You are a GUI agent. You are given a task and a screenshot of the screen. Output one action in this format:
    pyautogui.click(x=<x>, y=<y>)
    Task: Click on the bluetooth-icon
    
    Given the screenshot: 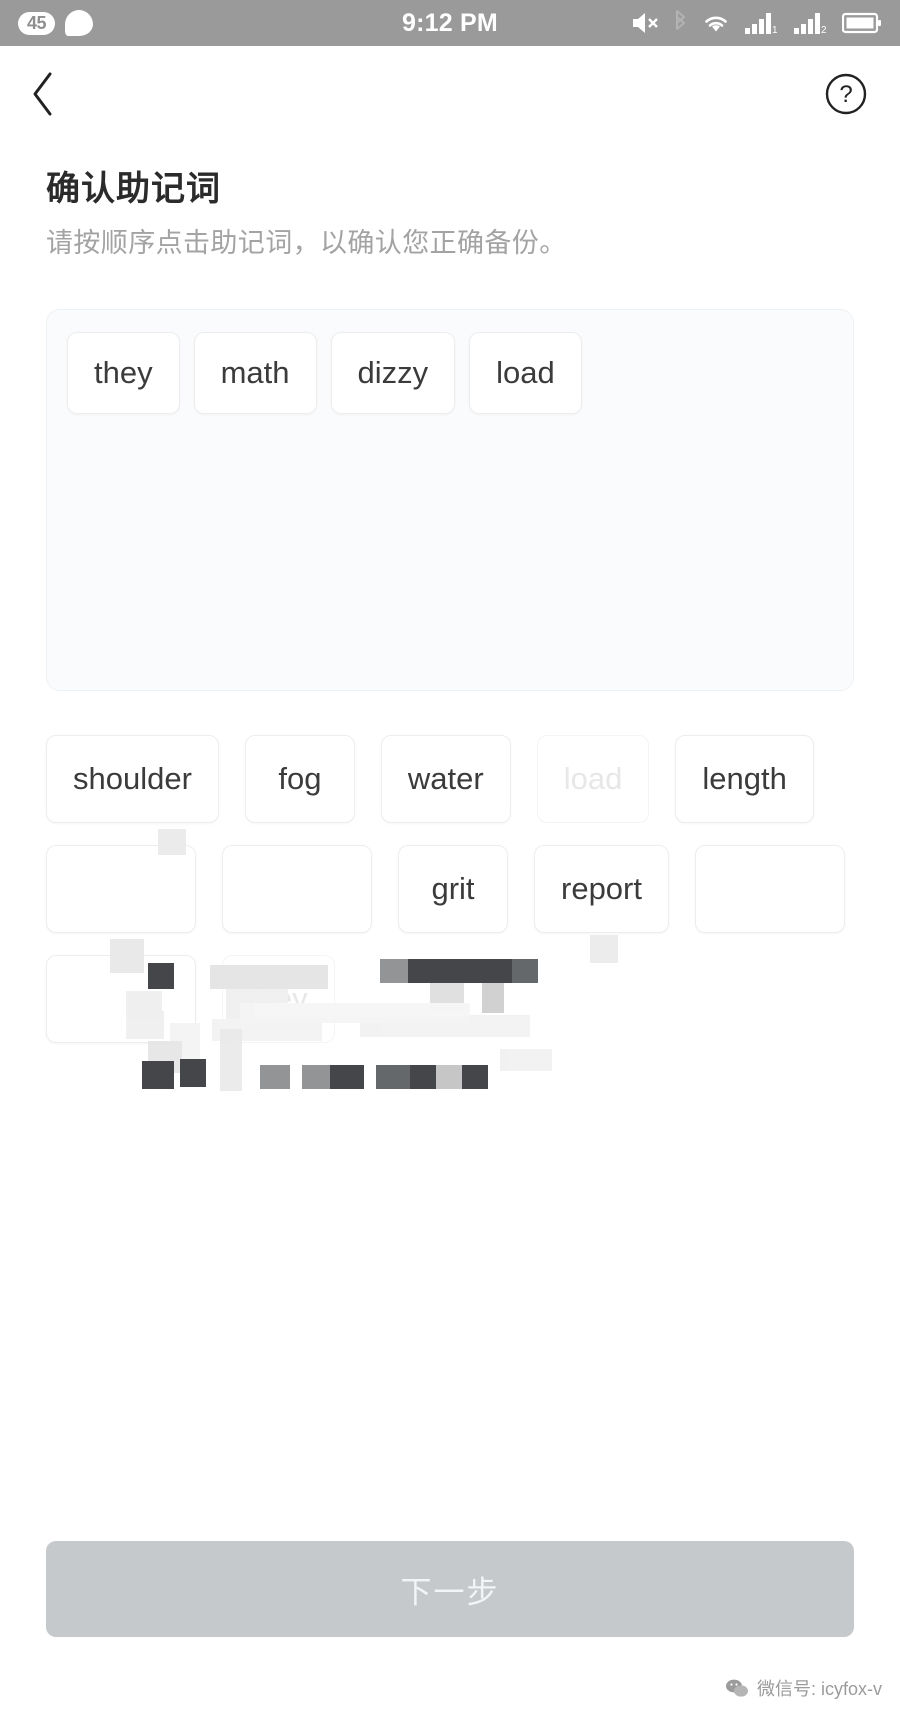 What is the action you would take?
    pyautogui.click(x=680, y=23)
    